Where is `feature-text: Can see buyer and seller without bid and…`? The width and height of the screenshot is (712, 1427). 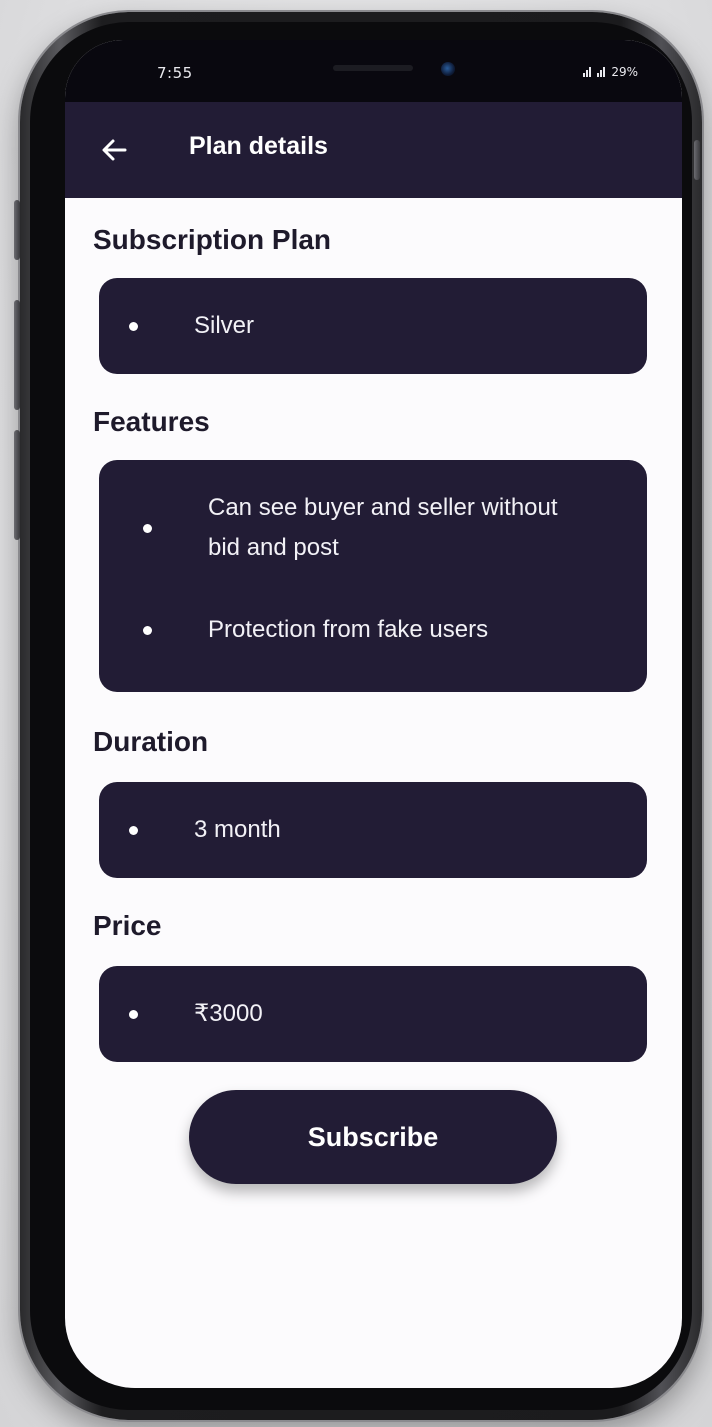
feature-text: Can see buyer and seller without bid and… is located at coordinates (383, 527).